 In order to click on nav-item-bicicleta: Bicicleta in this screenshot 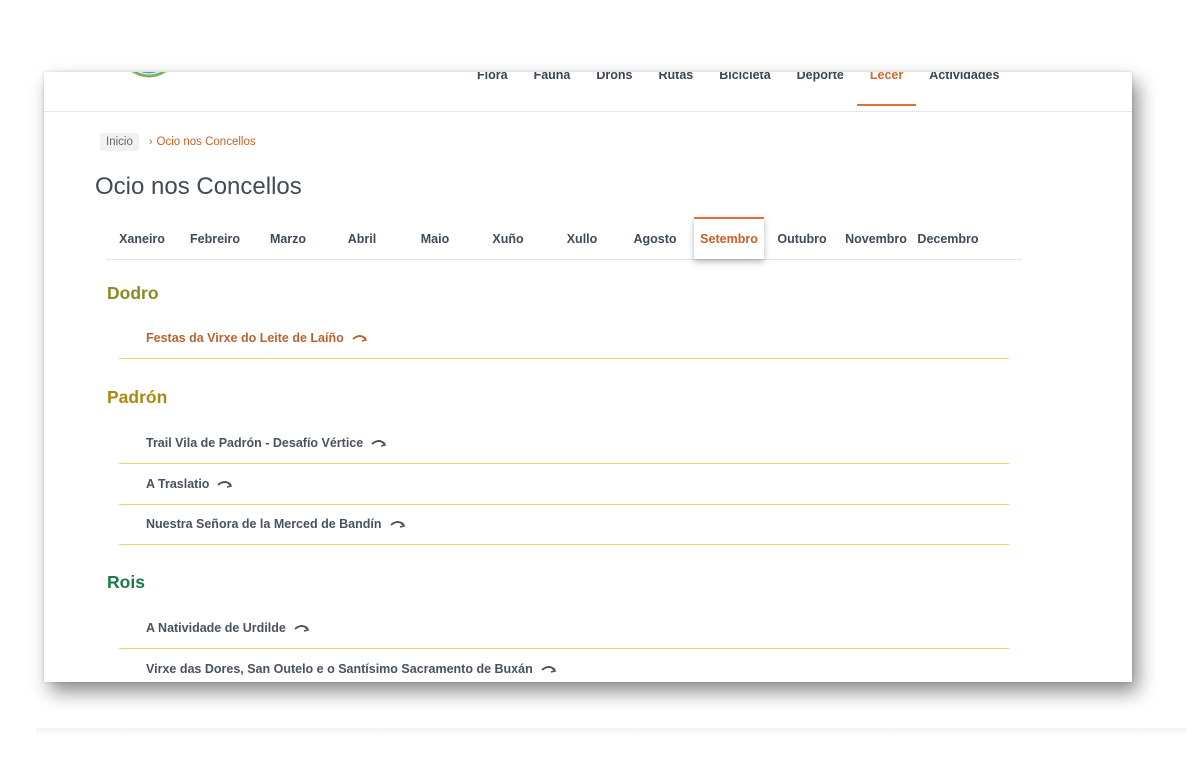, I will do `click(744, 90)`.